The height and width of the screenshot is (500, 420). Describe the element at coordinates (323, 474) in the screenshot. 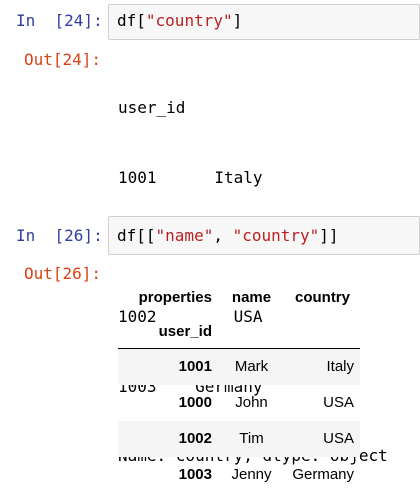

I see `cell-country: Germany` at that location.